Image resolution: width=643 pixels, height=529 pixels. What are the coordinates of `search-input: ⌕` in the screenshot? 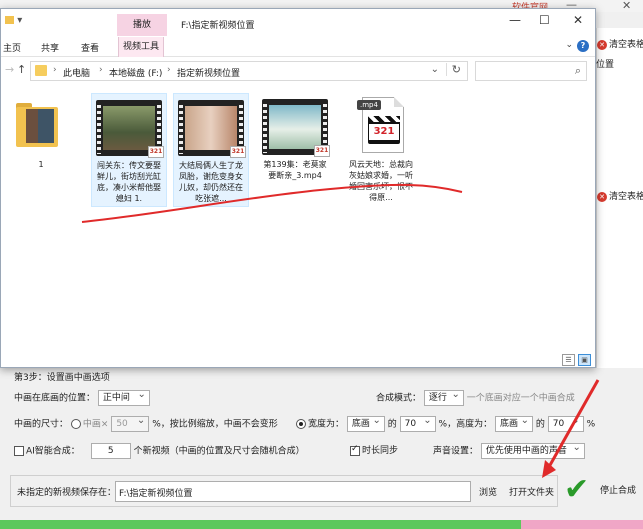 It's located at (531, 71).